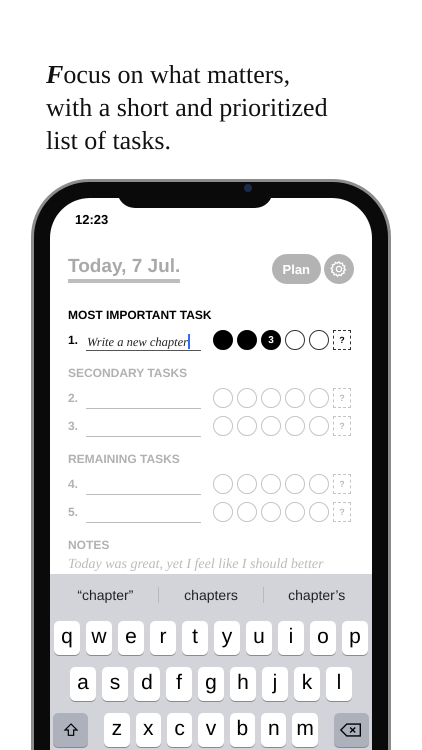  What do you see at coordinates (67, 638) in the screenshot?
I see `key: q` at bounding box center [67, 638].